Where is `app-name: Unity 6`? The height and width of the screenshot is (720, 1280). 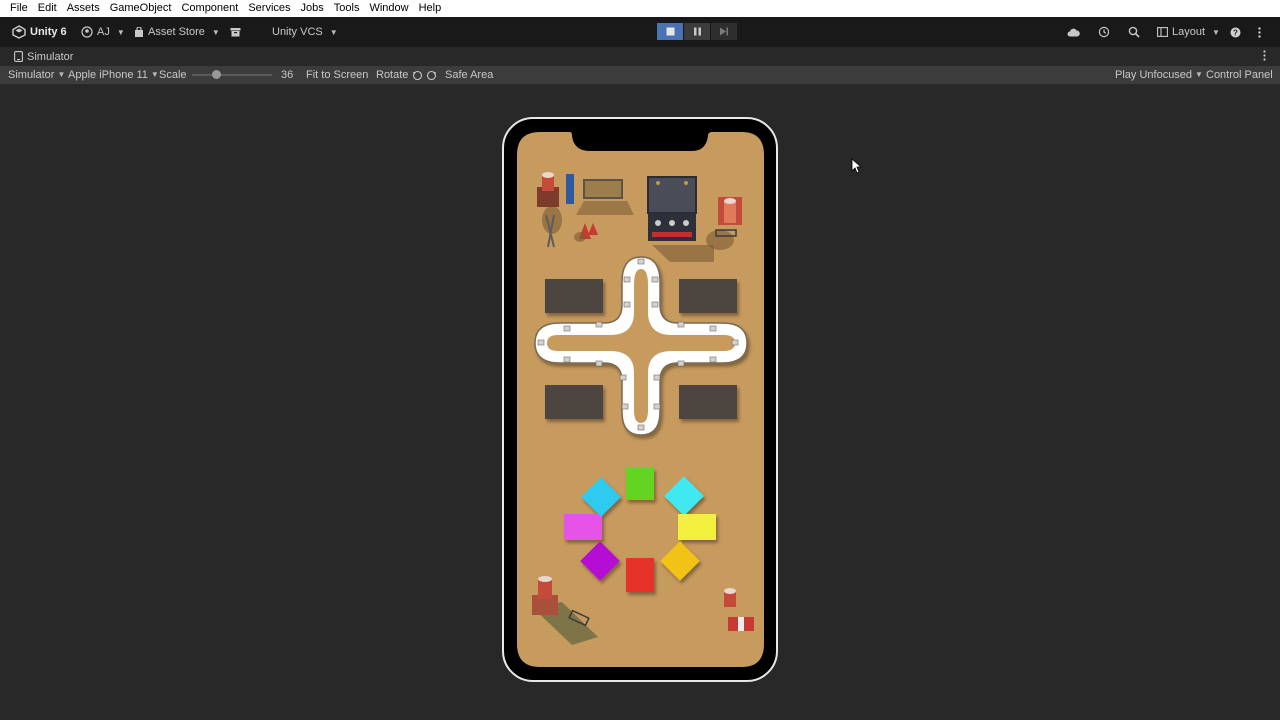 app-name: Unity 6 is located at coordinates (48, 32).